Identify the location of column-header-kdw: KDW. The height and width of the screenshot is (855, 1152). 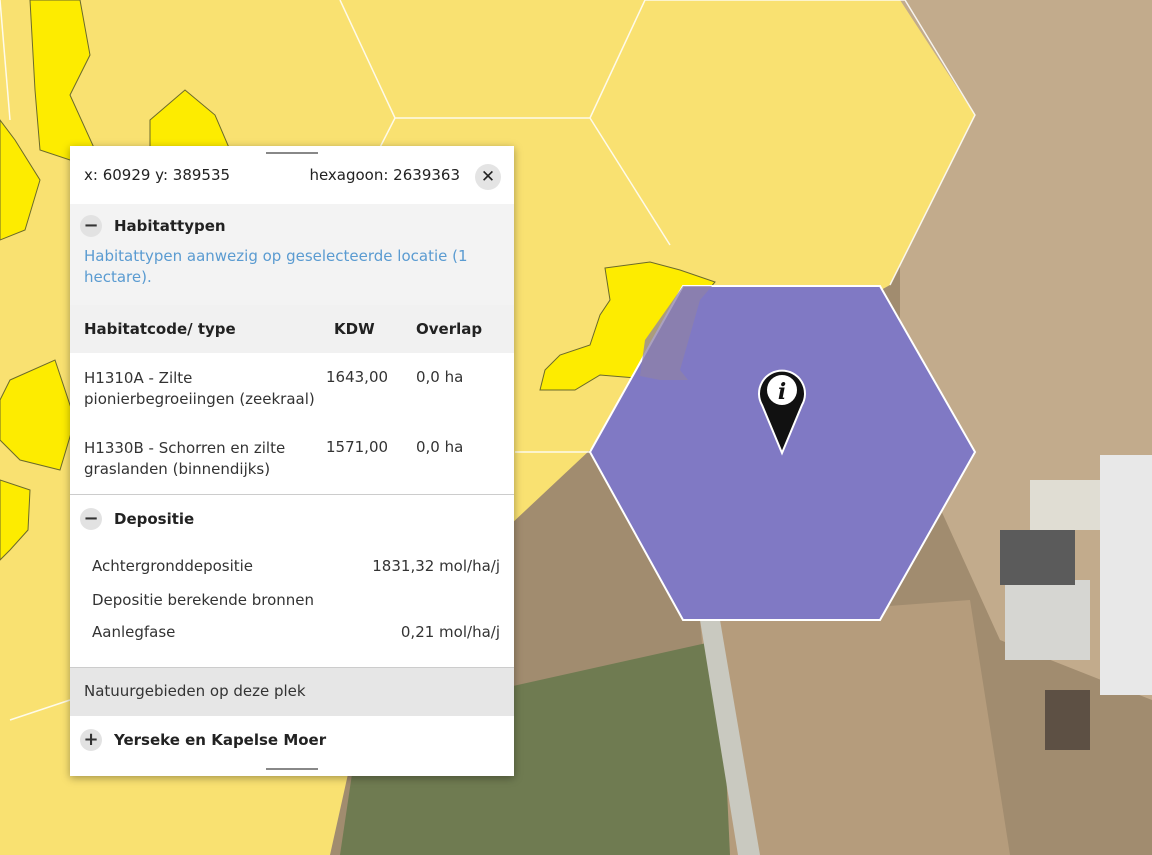
(354, 329).